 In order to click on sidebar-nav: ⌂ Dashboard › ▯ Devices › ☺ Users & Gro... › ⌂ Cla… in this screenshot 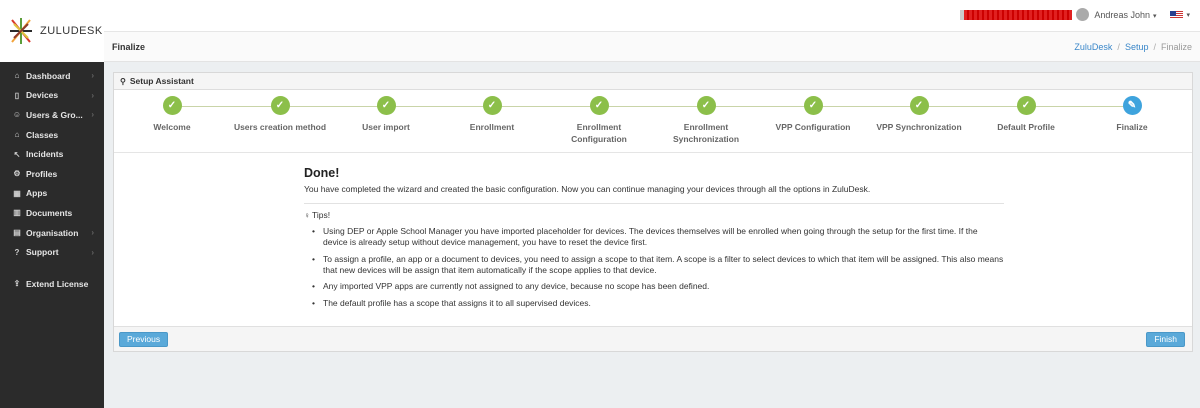, I will do `click(52, 180)`.